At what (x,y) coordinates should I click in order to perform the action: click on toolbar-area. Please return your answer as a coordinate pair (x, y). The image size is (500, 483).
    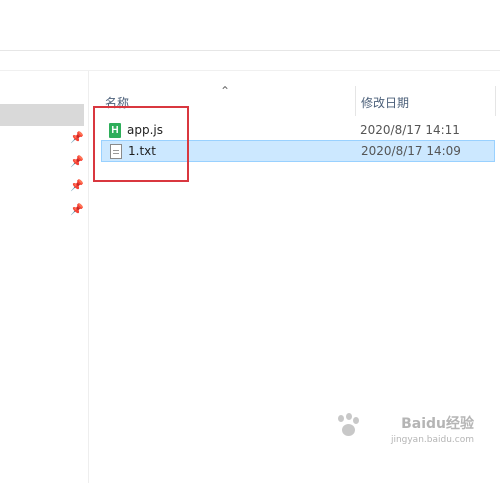
    Looking at the image, I should click on (250, 25).